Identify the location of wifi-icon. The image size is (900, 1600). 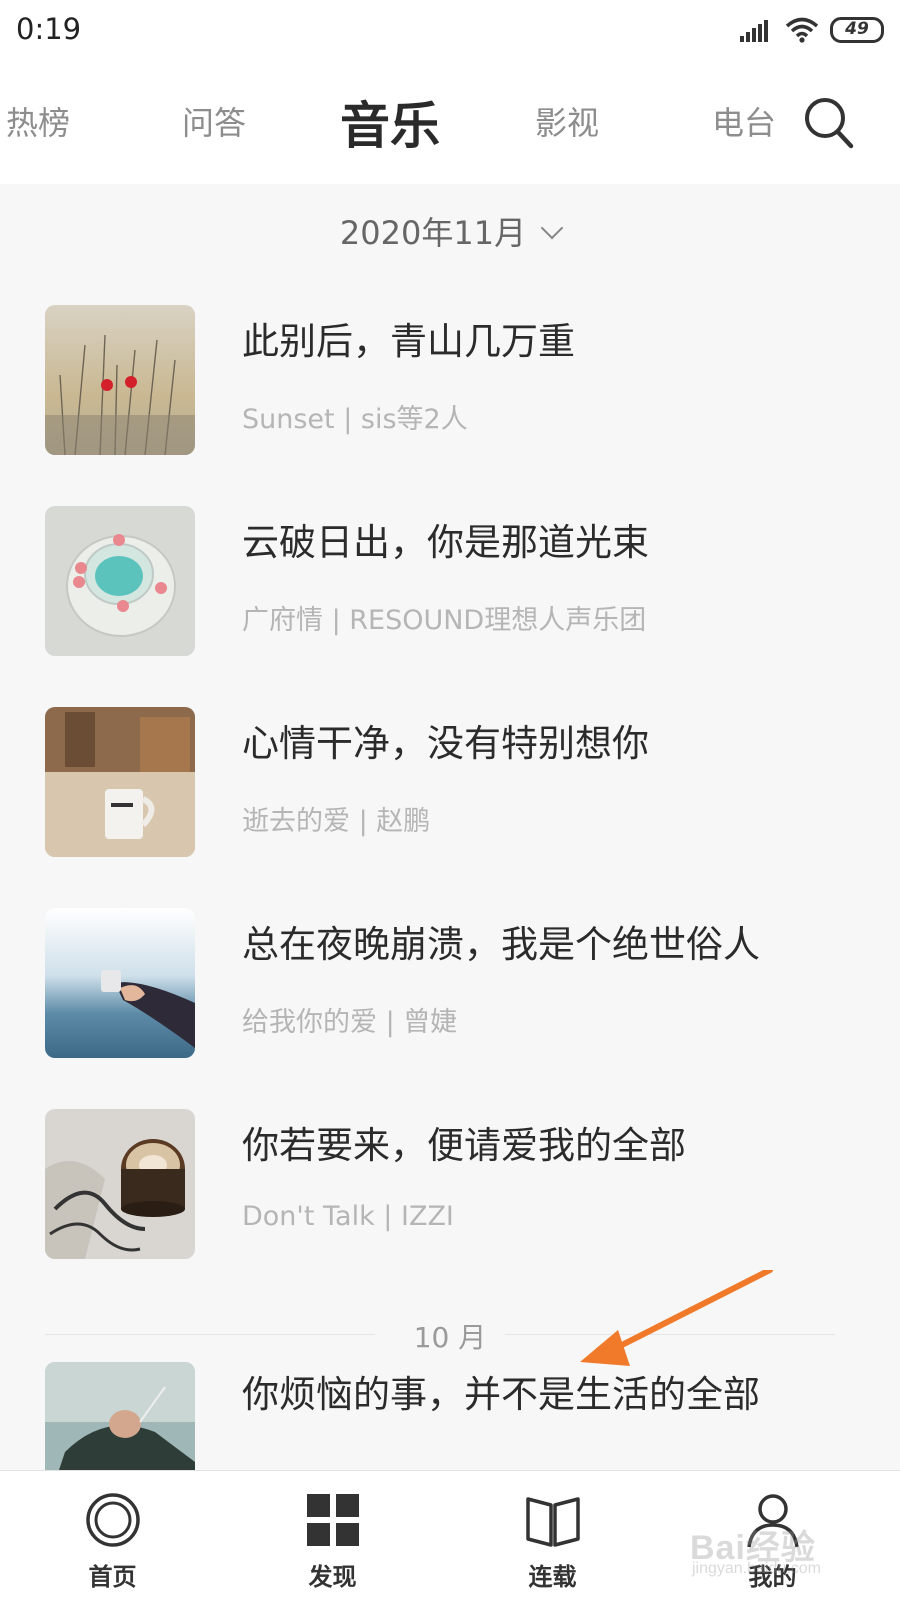
(802, 30).